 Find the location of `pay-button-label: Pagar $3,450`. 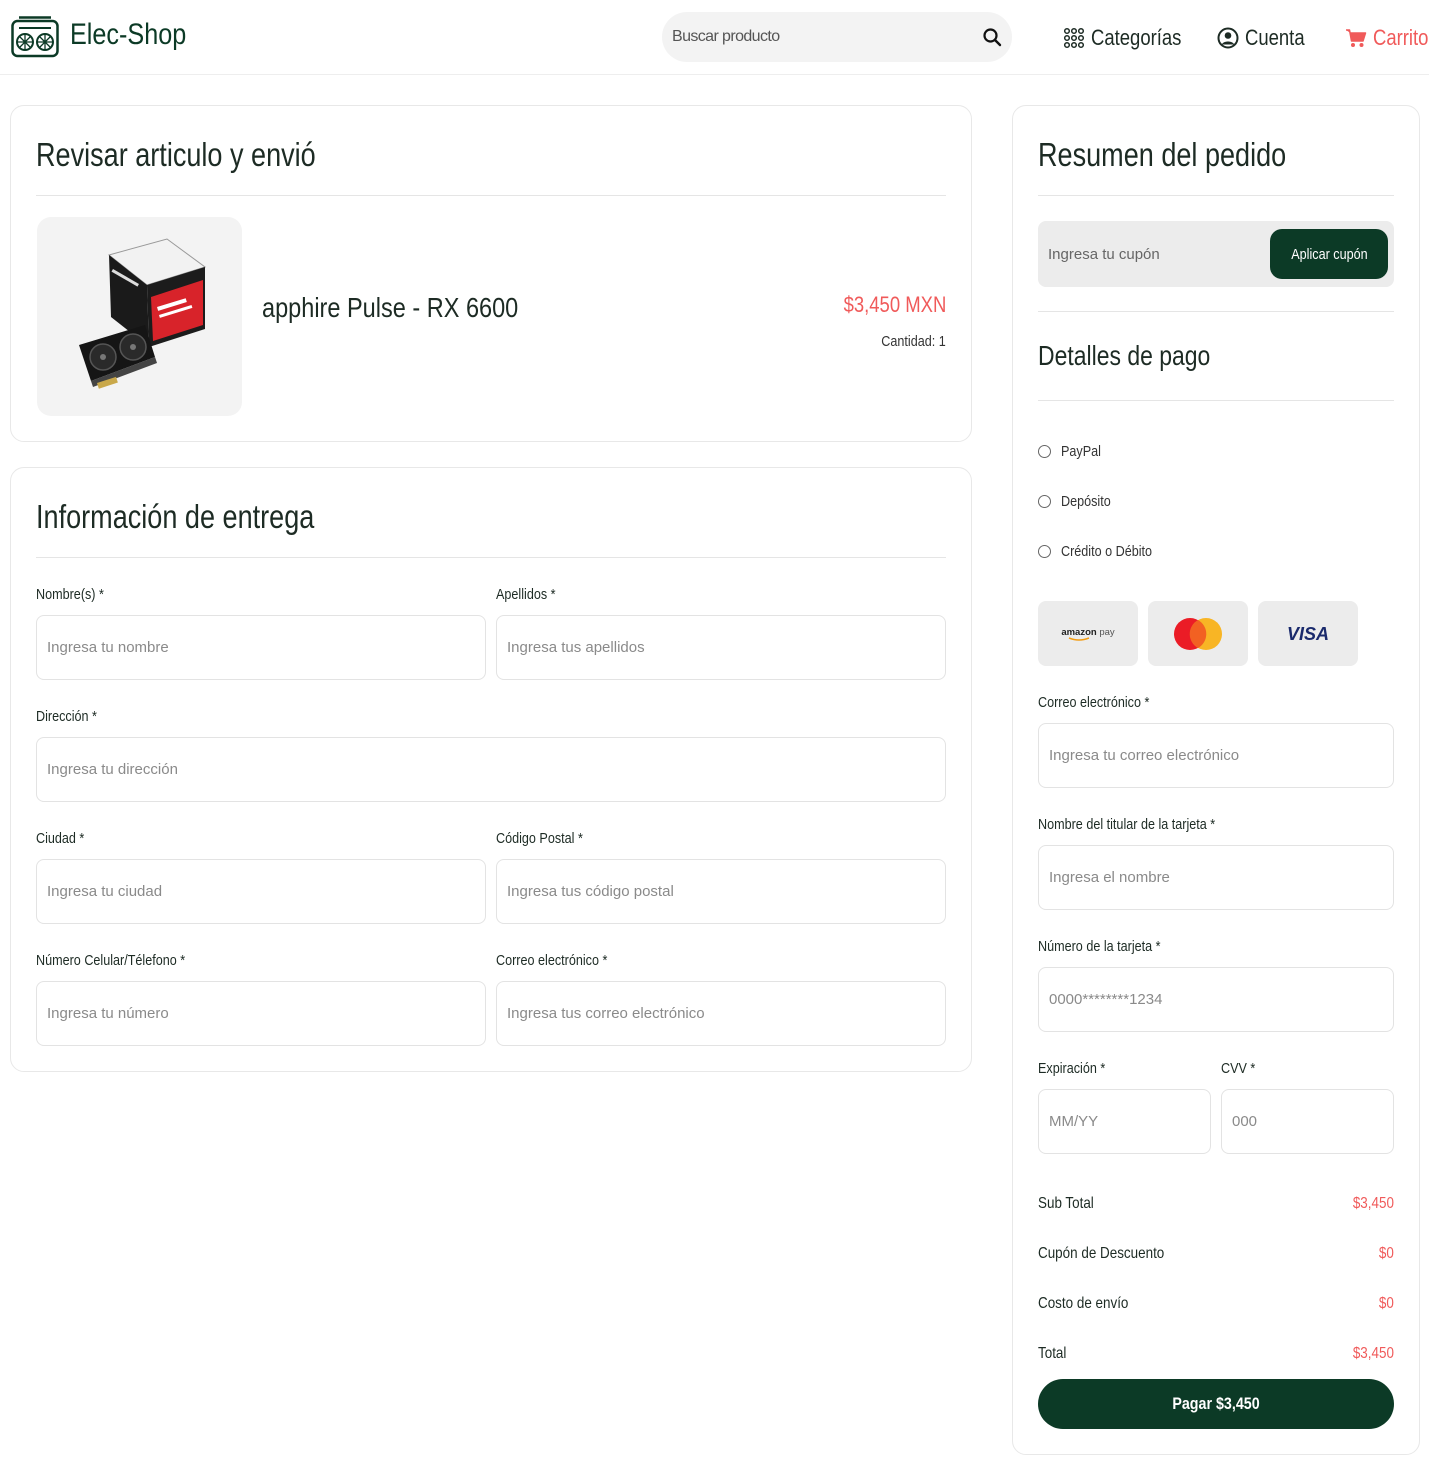

pay-button-label: Pagar $3,450 is located at coordinates (1216, 1403).